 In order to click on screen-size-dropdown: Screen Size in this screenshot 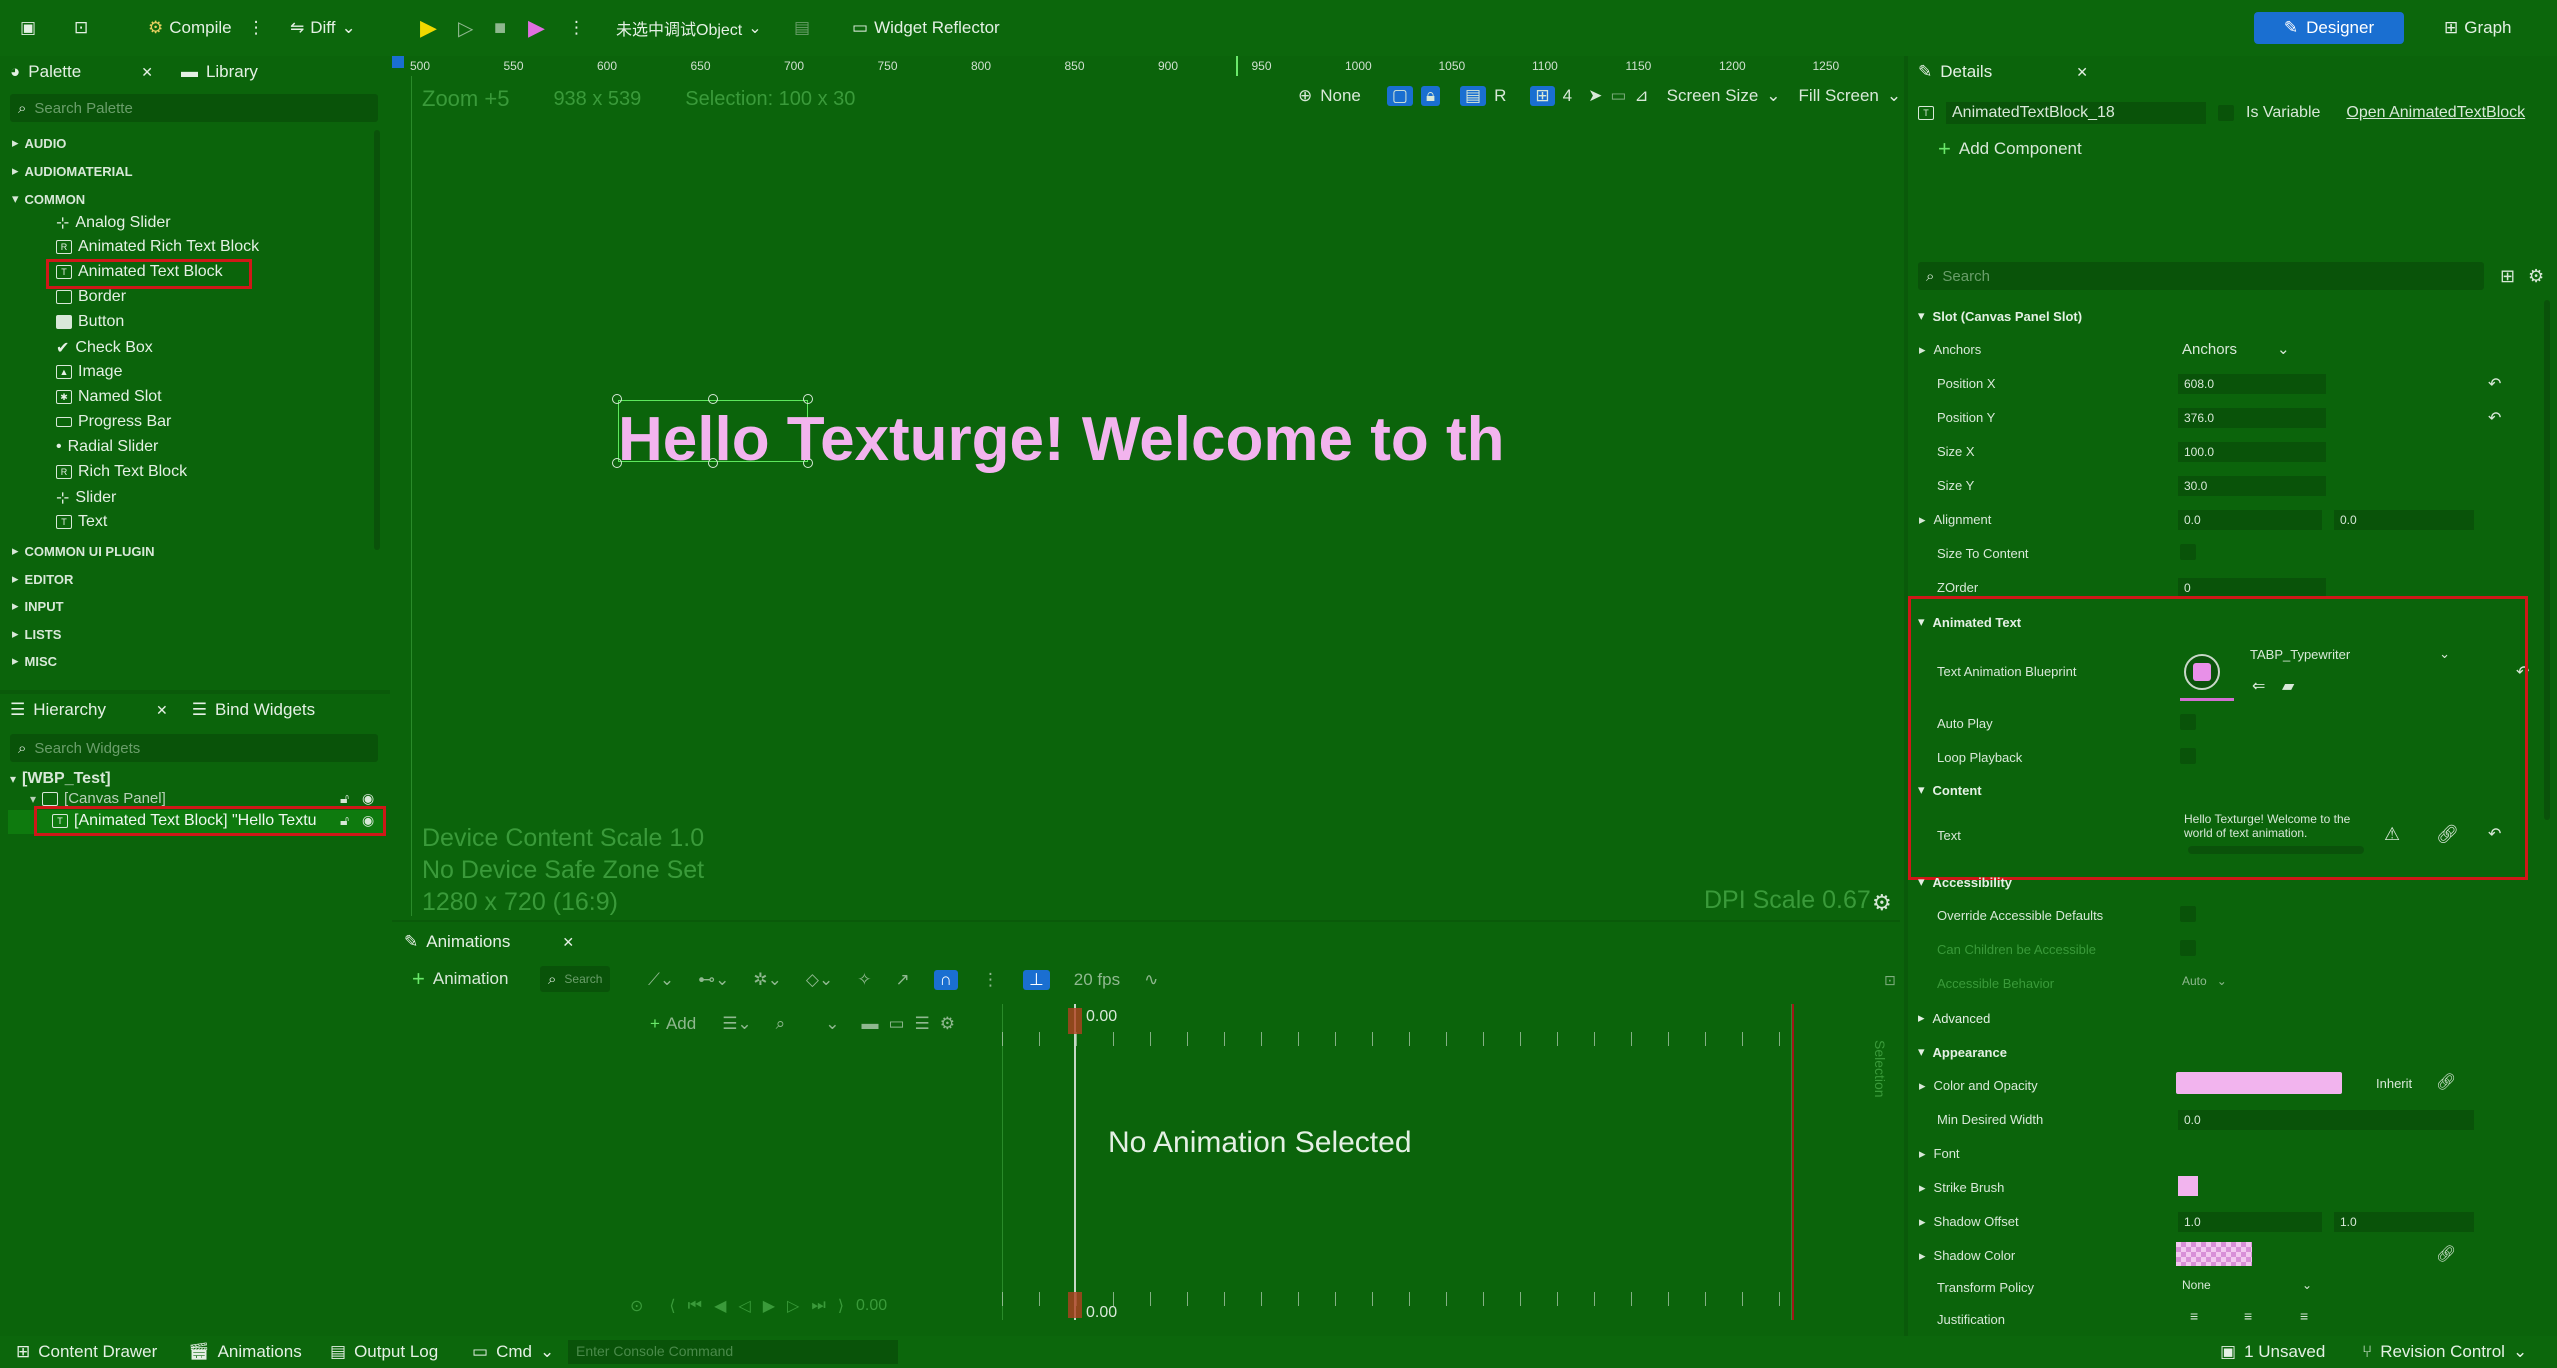, I will do `click(1713, 96)`.